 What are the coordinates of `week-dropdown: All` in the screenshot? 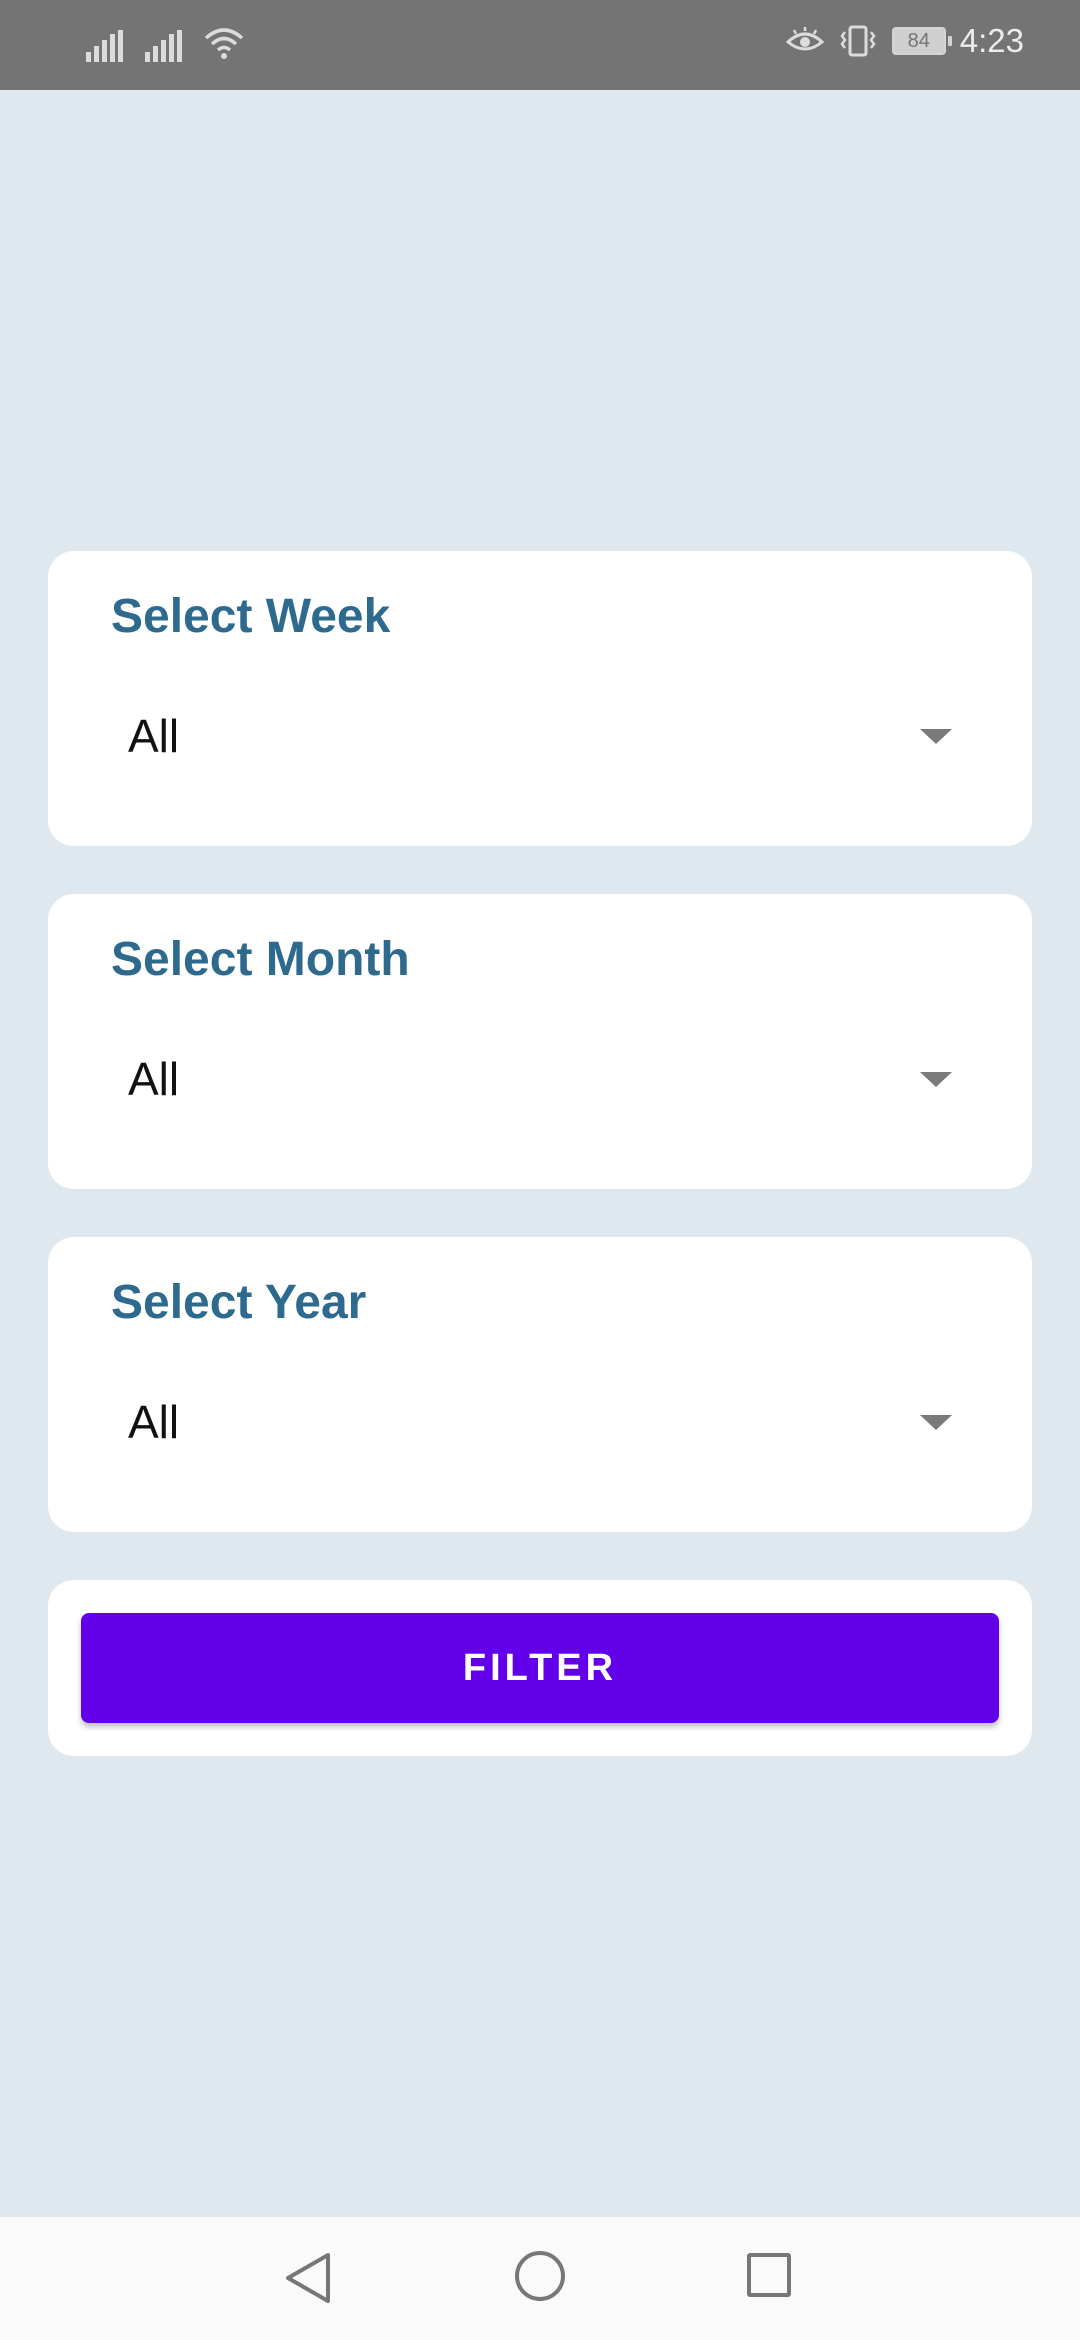 It's located at (540, 736).